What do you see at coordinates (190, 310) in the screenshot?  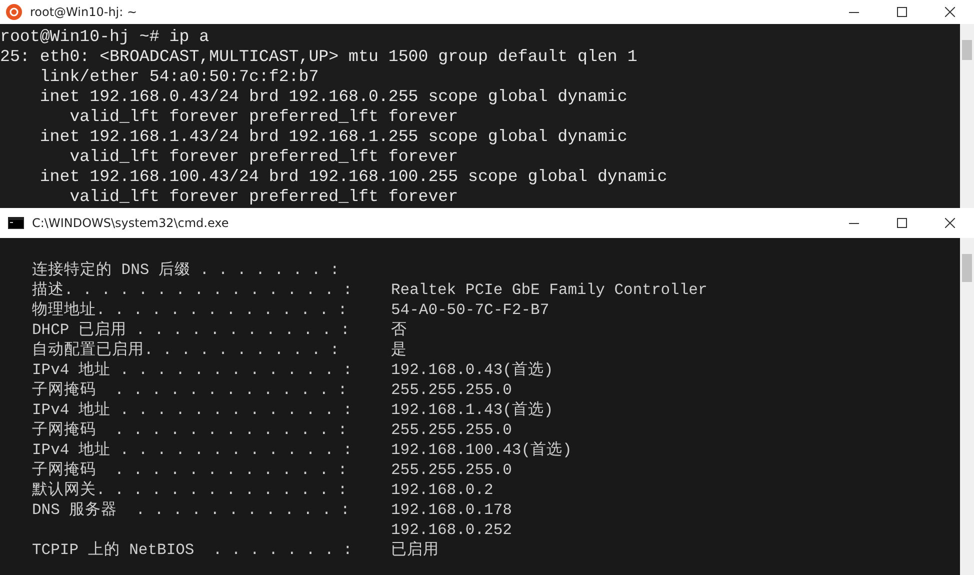 I see `field-label: 物理地址. . . . . . . . . . . . . :` at bounding box center [190, 310].